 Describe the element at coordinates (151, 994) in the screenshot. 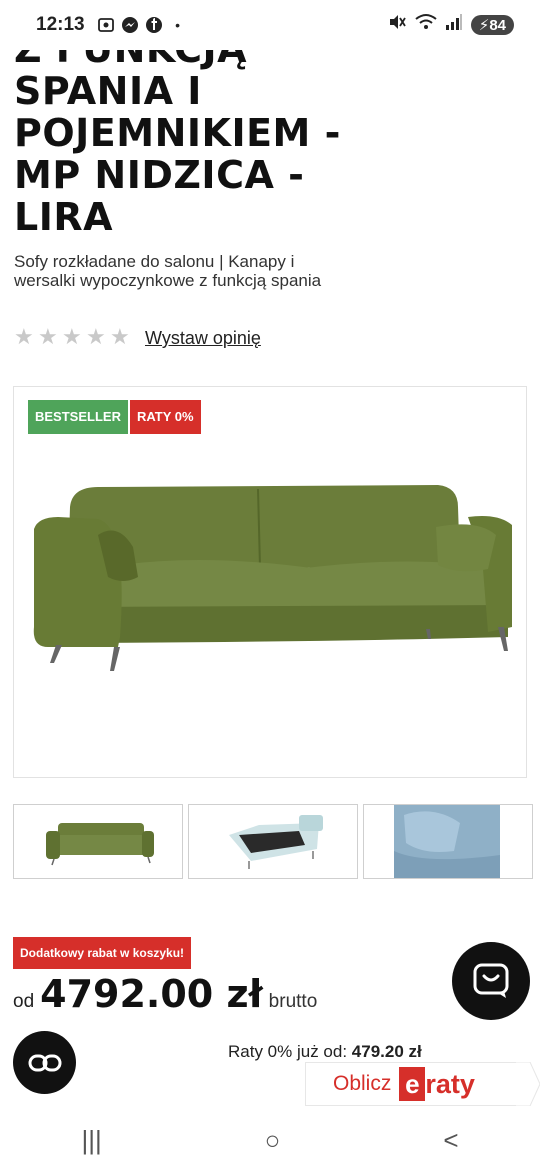

I see `price-value: 4792.00 zł` at that location.